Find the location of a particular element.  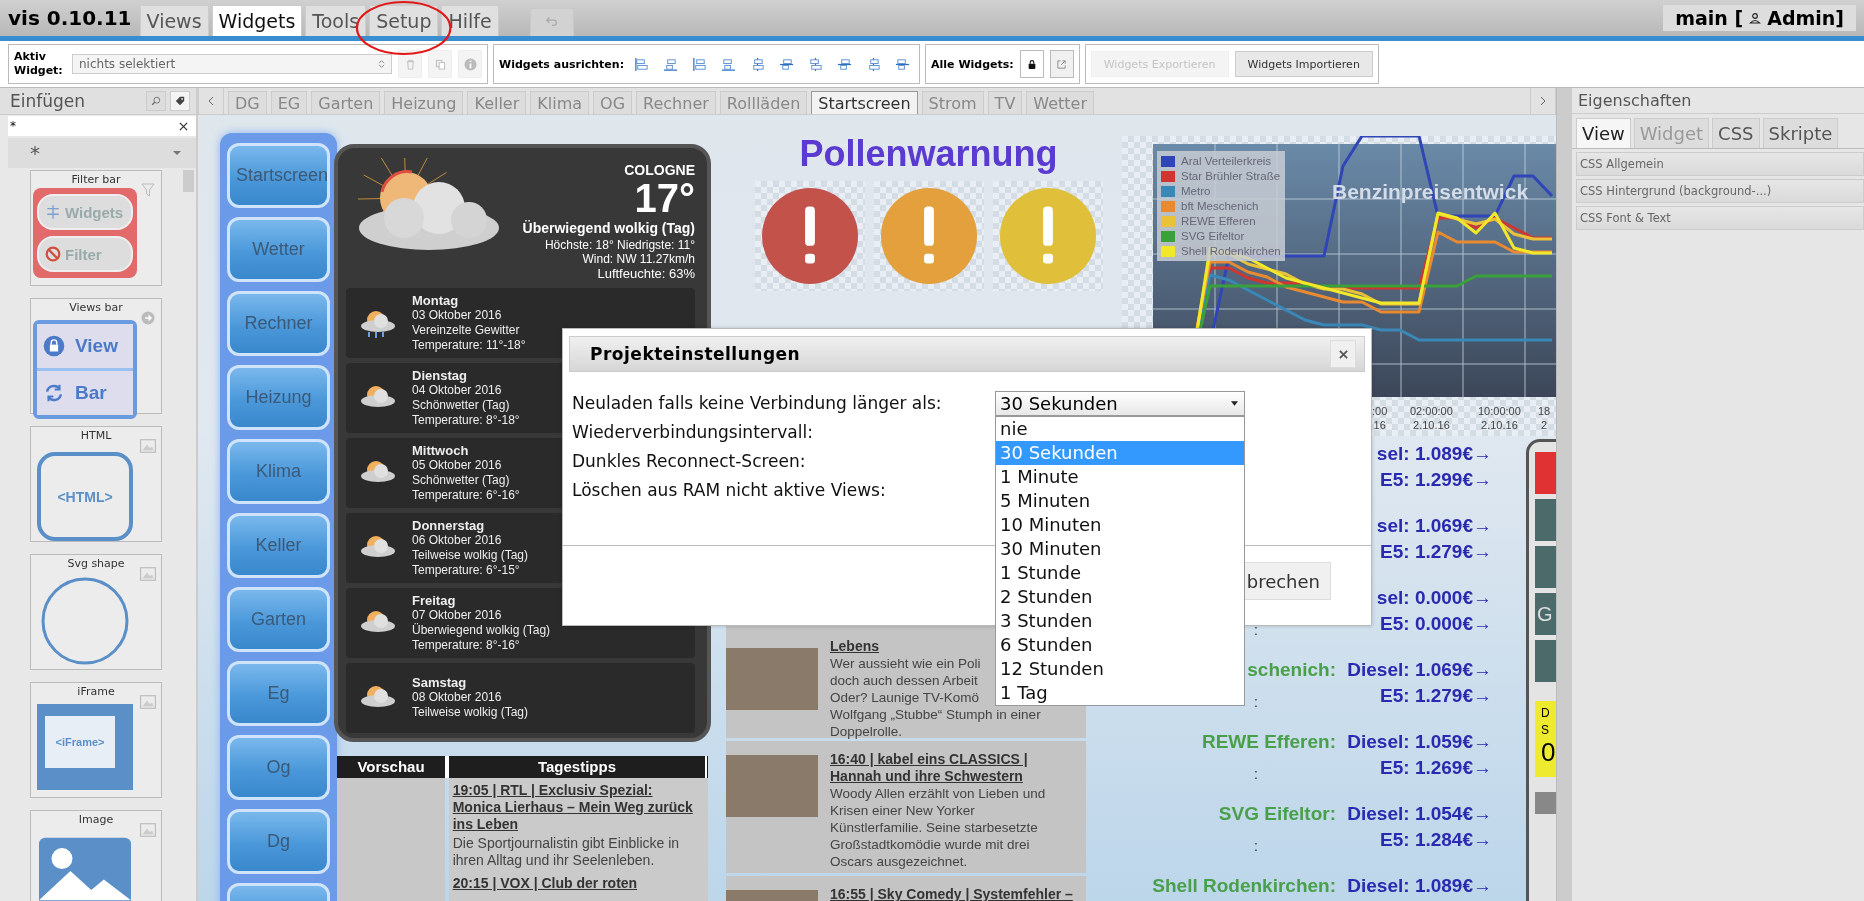

scrollbar is located at coordinates (1563, 494).